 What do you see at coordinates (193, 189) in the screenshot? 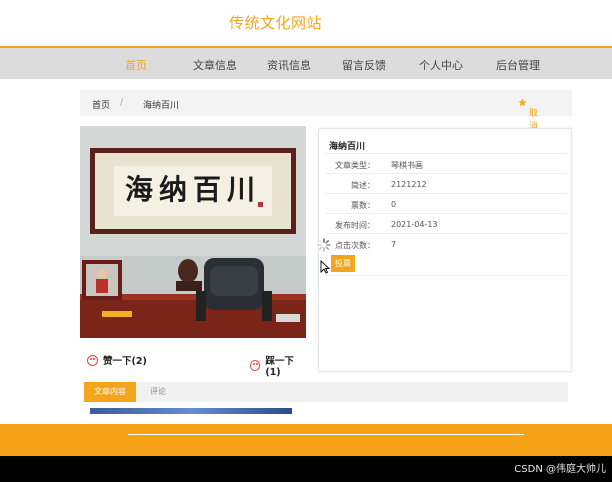
I see `calligraphy-text: 海纳百川` at bounding box center [193, 189].